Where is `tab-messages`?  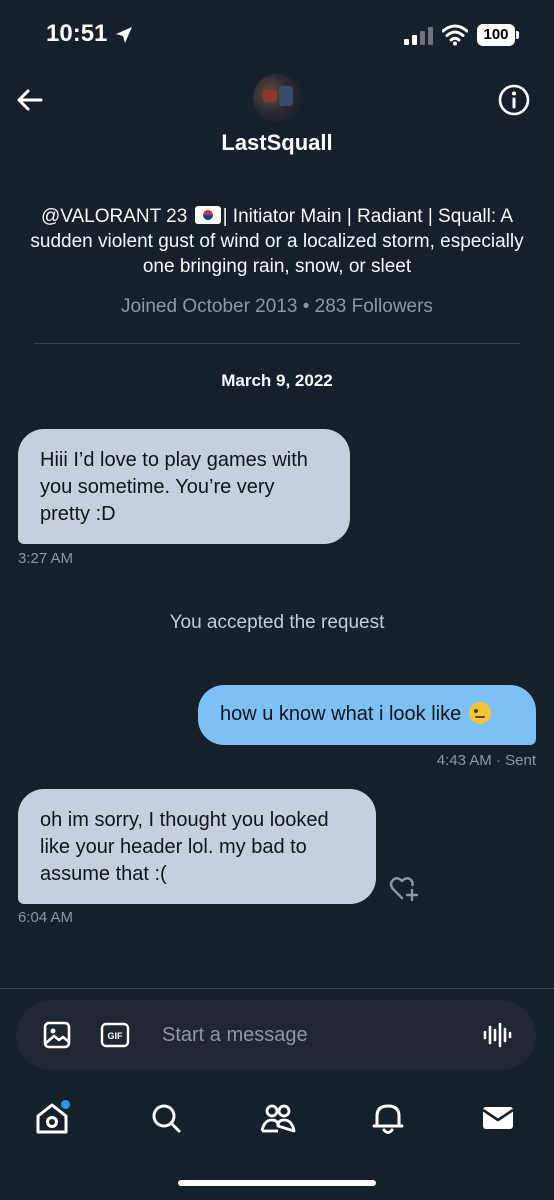
tab-messages is located at coordinates (498, 1118).